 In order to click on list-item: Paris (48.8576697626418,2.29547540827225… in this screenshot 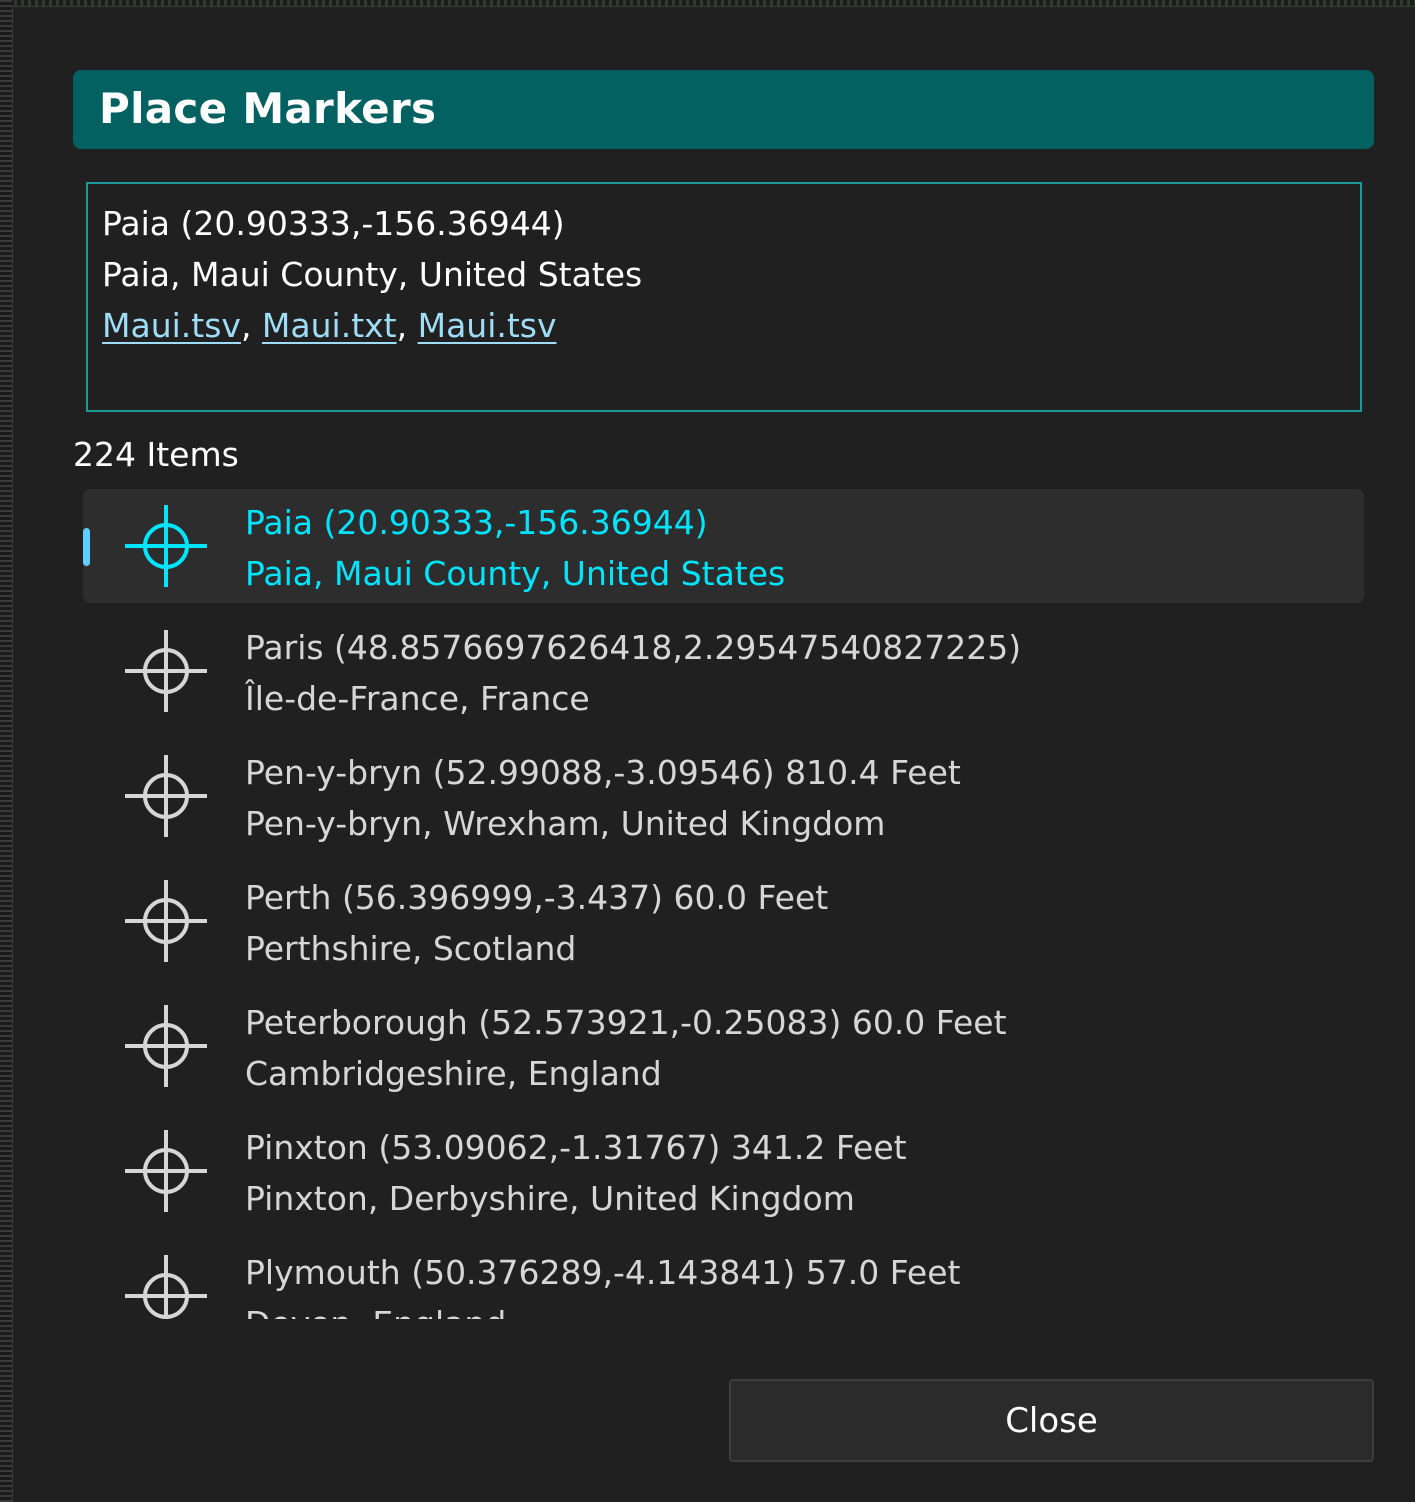, I will do `click(723, 671)`.